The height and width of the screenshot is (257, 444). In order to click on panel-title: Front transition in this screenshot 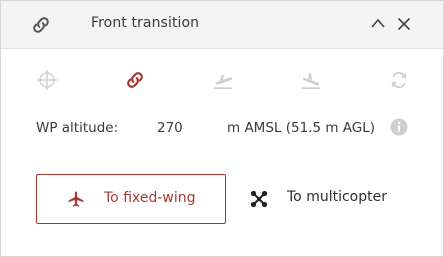, I will do `click(145, 23)`.